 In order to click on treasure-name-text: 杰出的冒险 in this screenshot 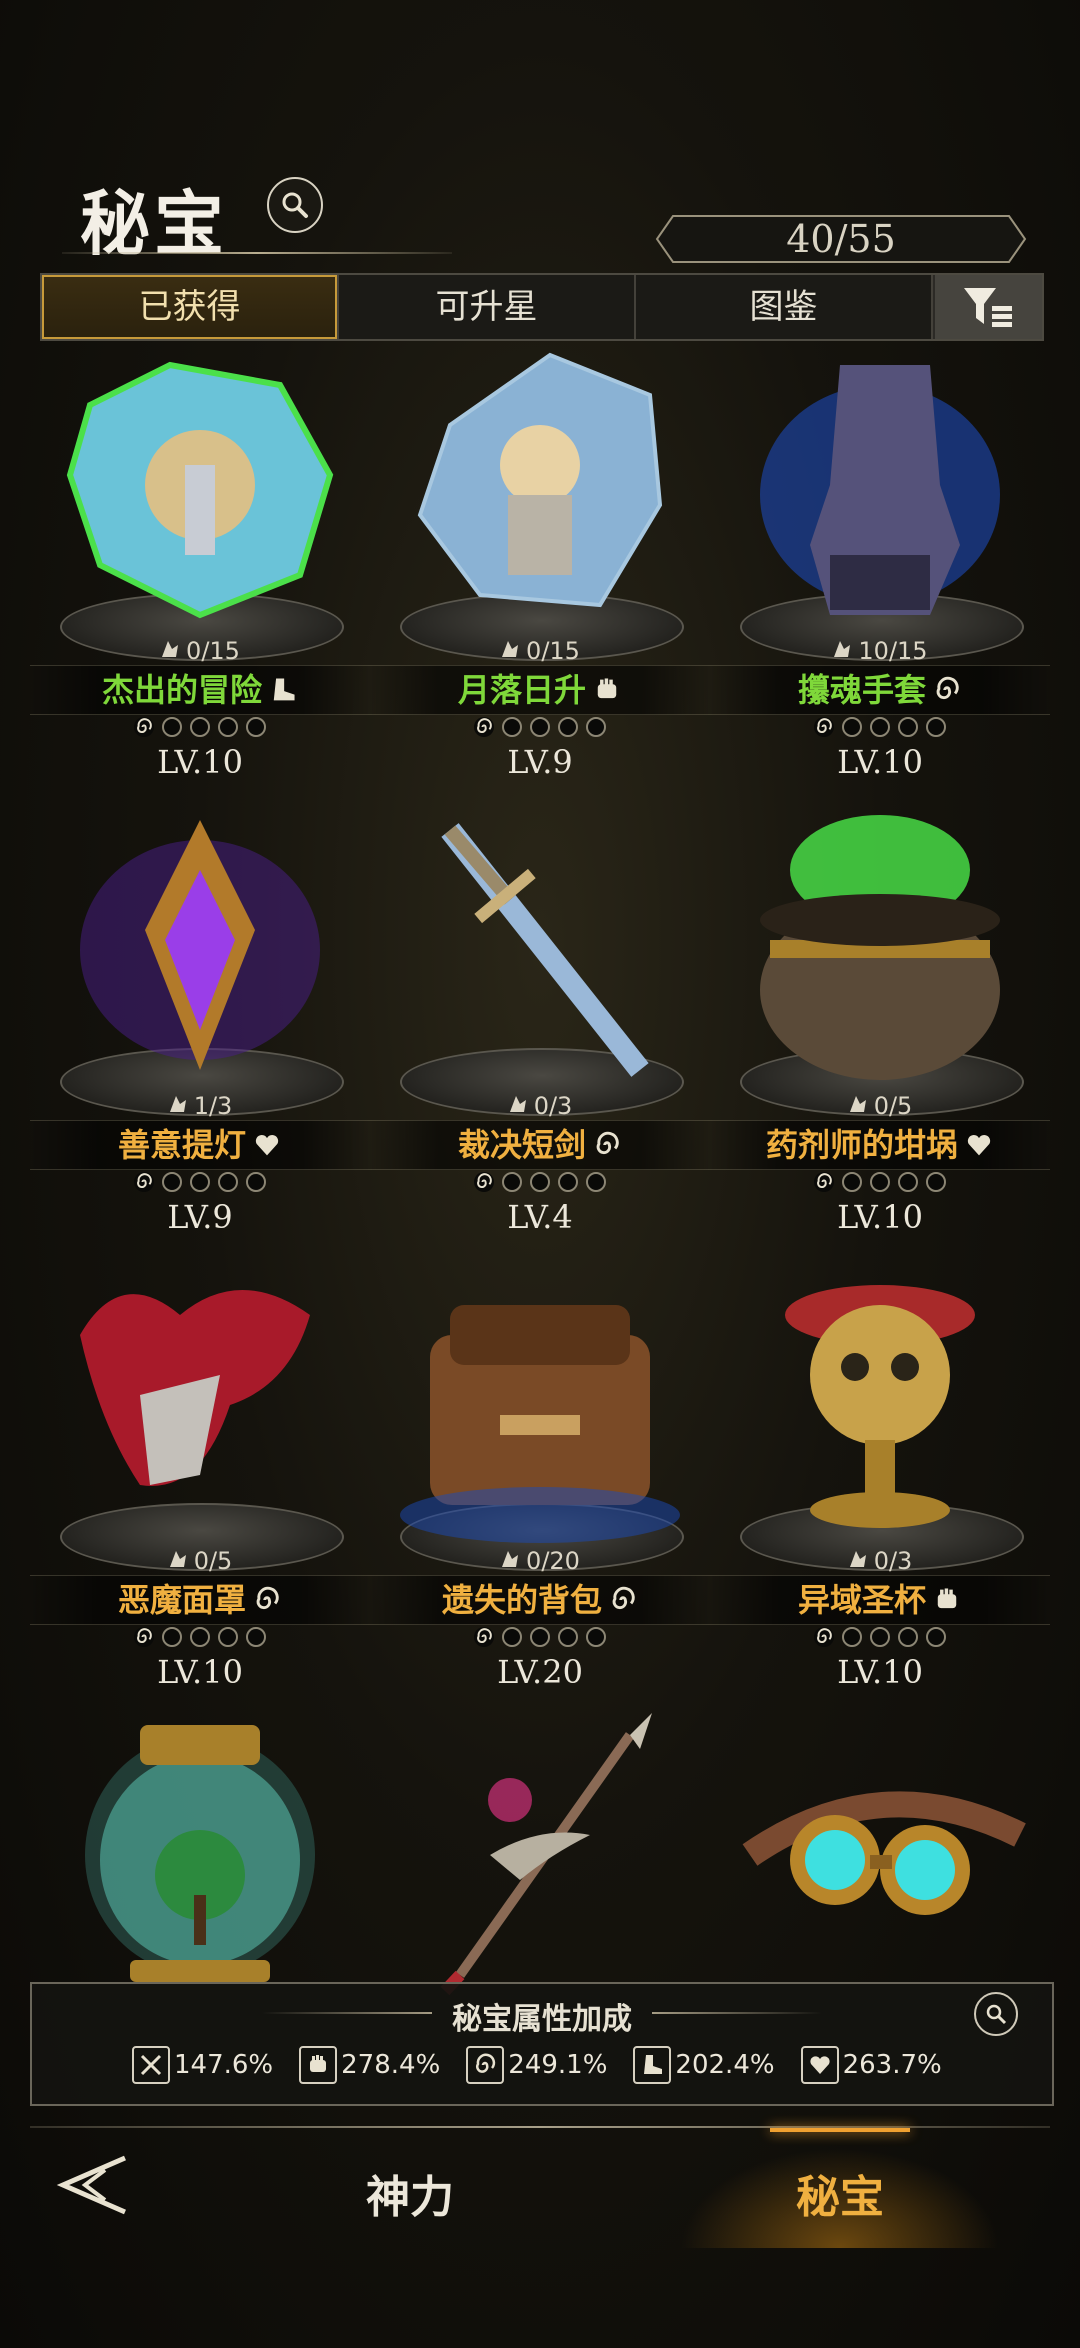, I will do `click(181, 690)`.